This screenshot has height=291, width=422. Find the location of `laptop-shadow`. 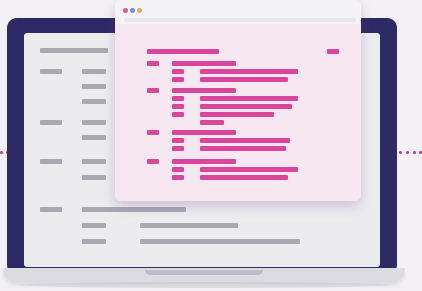

laptop-shadow is located at coordinates (205, 285).